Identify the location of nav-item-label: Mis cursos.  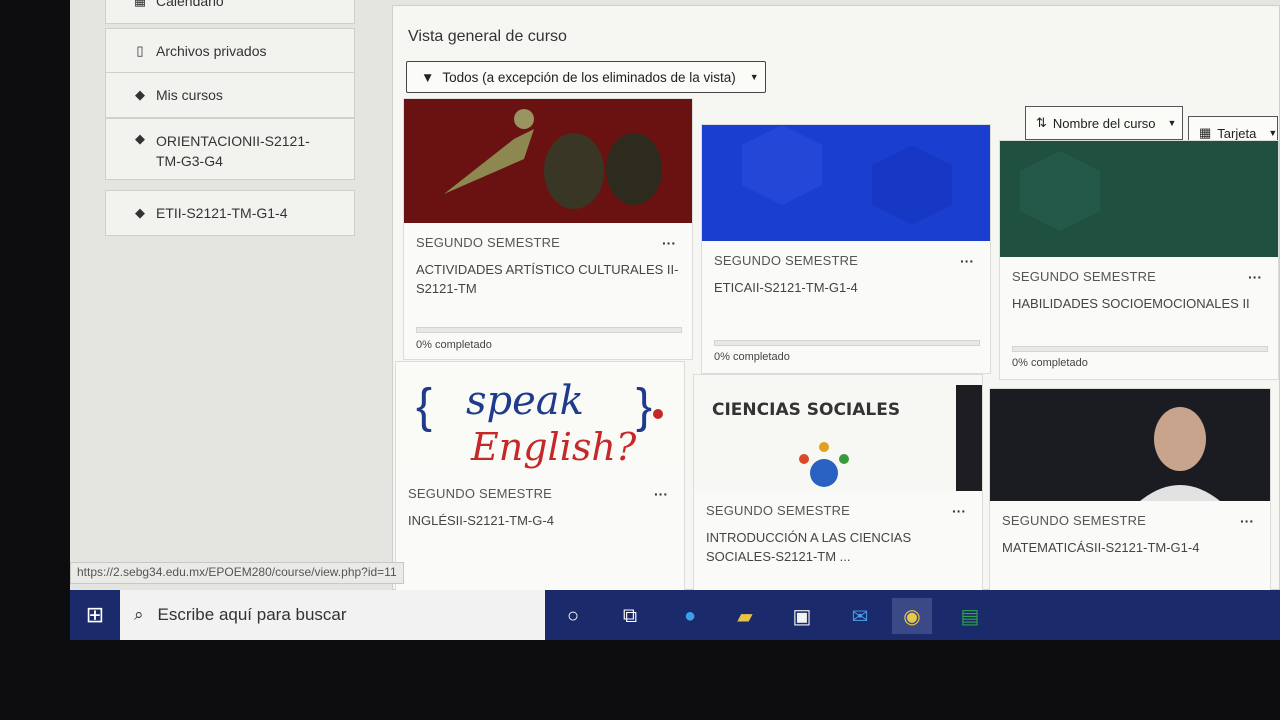
(189, 95).